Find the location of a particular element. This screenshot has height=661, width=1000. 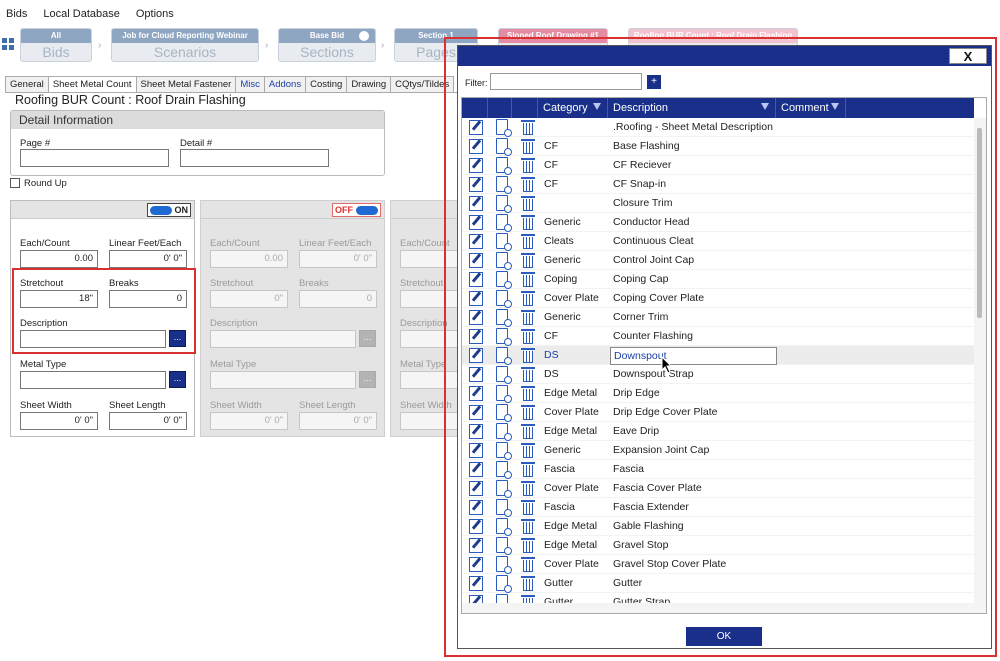

detail-information-panel: Detail Information Page # Detail # is located at coordinates (197, 143).